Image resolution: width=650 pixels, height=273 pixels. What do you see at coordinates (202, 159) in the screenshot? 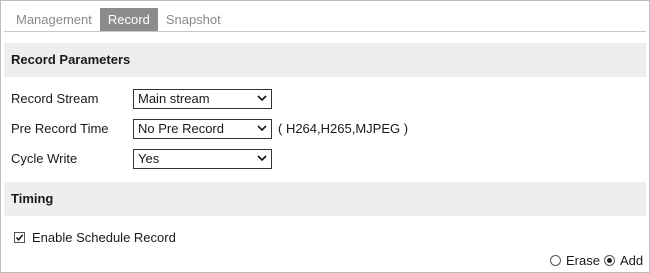
I see `cycle-write-select: Yes` at bounding box center [202, 159].